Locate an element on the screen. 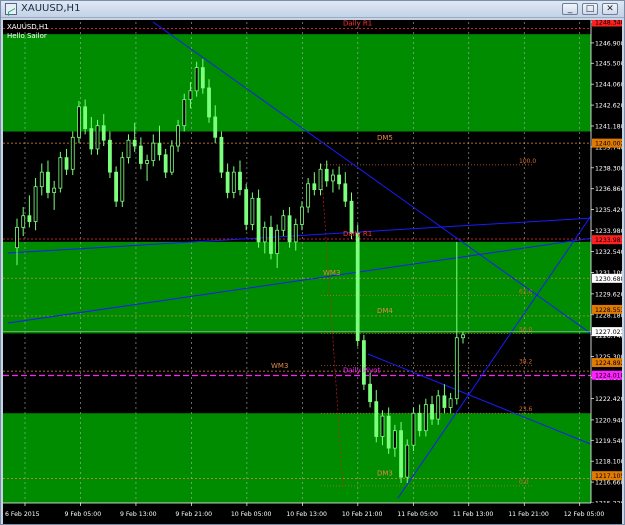  price-tick-label: 1246.900 is located at coordinates (608, 43).